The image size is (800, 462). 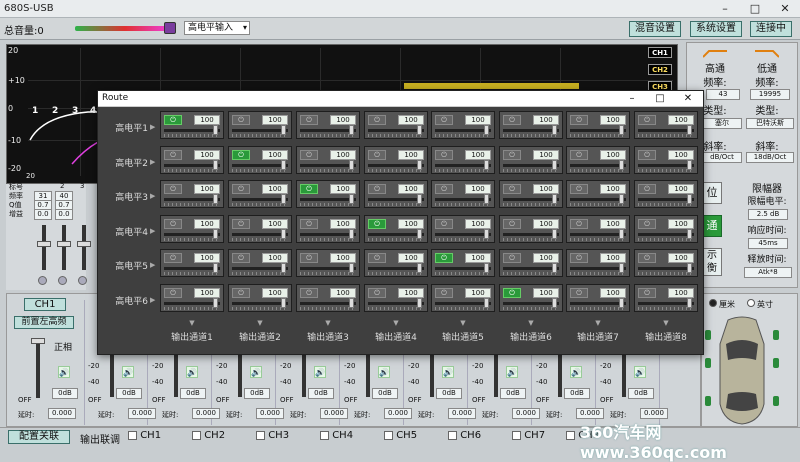 I want to click on hp-type-select: 塞尔, so click(x=722, y=123).